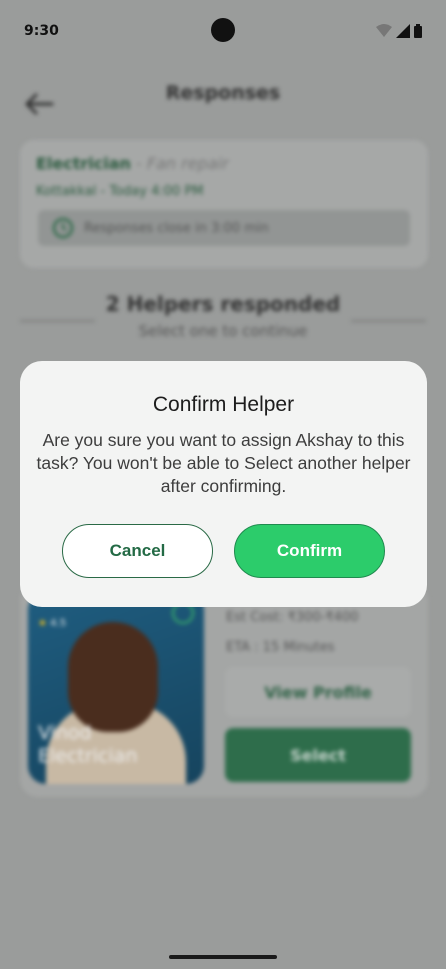  Describe the element at coordinates (41, 31) in the screenshot. I see `status-time: 9:30` at that location.